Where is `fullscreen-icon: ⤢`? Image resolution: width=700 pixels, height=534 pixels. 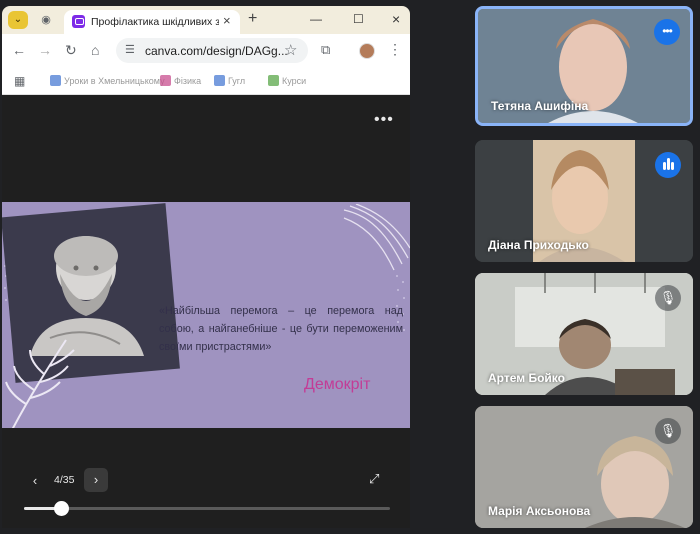
fullscreen-icon: ⤢ is located at coordinates (374, 479).